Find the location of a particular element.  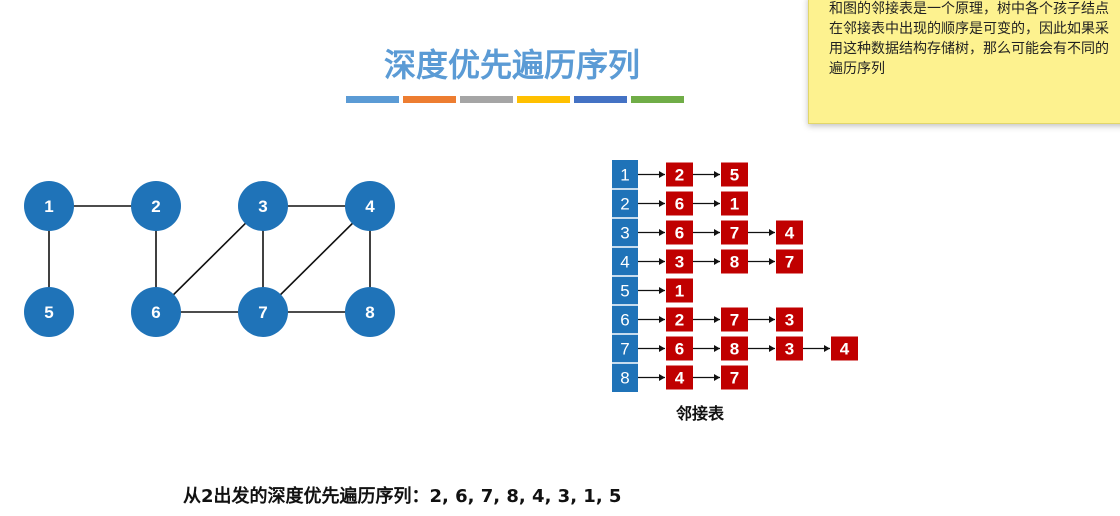

dfs-sequence-caption: 从2出发的深度优先遍历序列：2, 6, 7, 8, 4, 3, 1, 5 is located at coordinates (402, 496).